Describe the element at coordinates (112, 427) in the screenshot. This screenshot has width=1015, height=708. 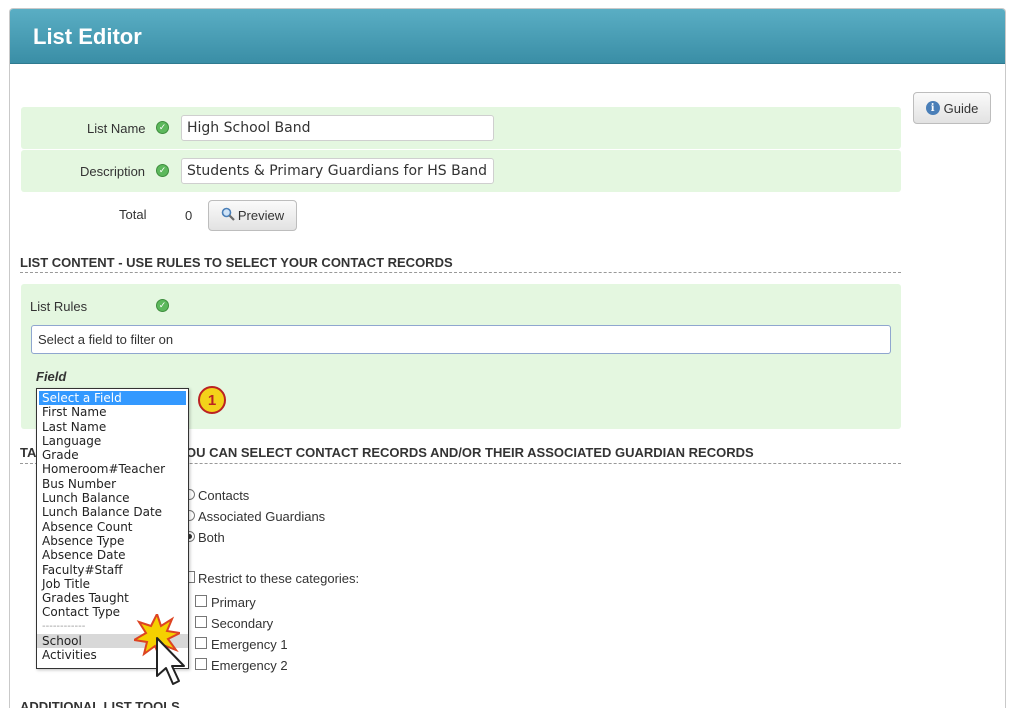
I see `field-option: Last Name` at that location.